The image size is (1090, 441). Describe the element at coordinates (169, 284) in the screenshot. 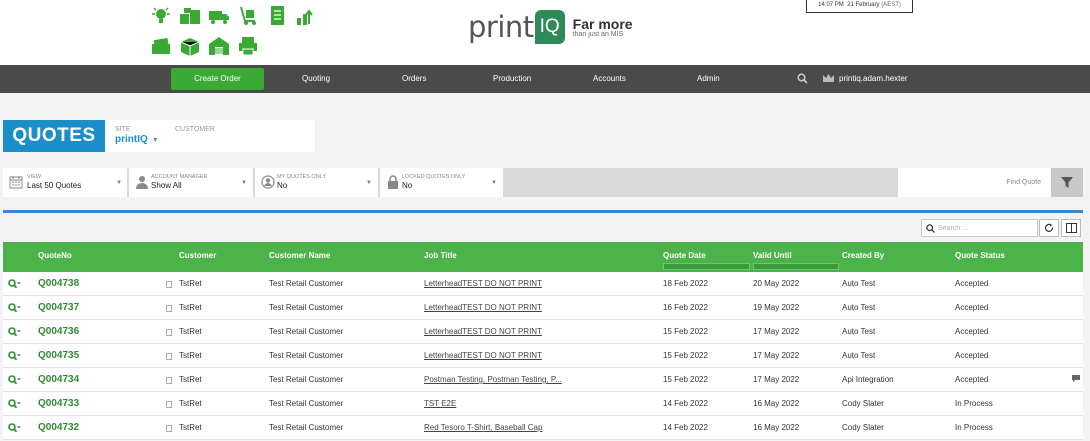

I see `document-icon` at that location.